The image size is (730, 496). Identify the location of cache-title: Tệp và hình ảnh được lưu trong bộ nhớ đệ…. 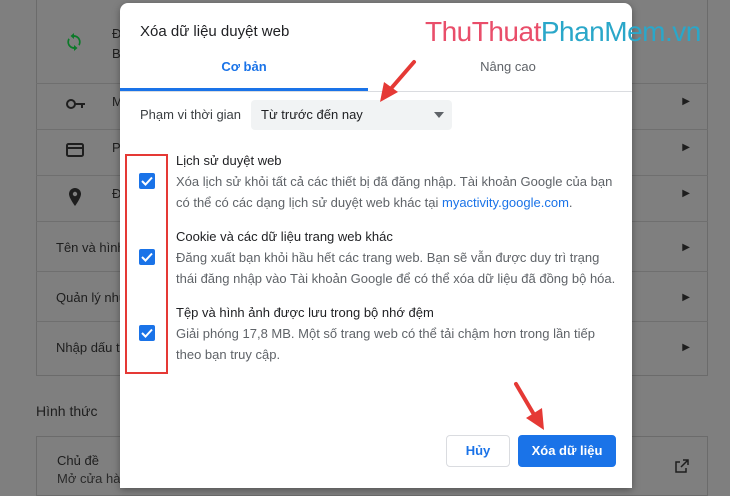
(305, 312).